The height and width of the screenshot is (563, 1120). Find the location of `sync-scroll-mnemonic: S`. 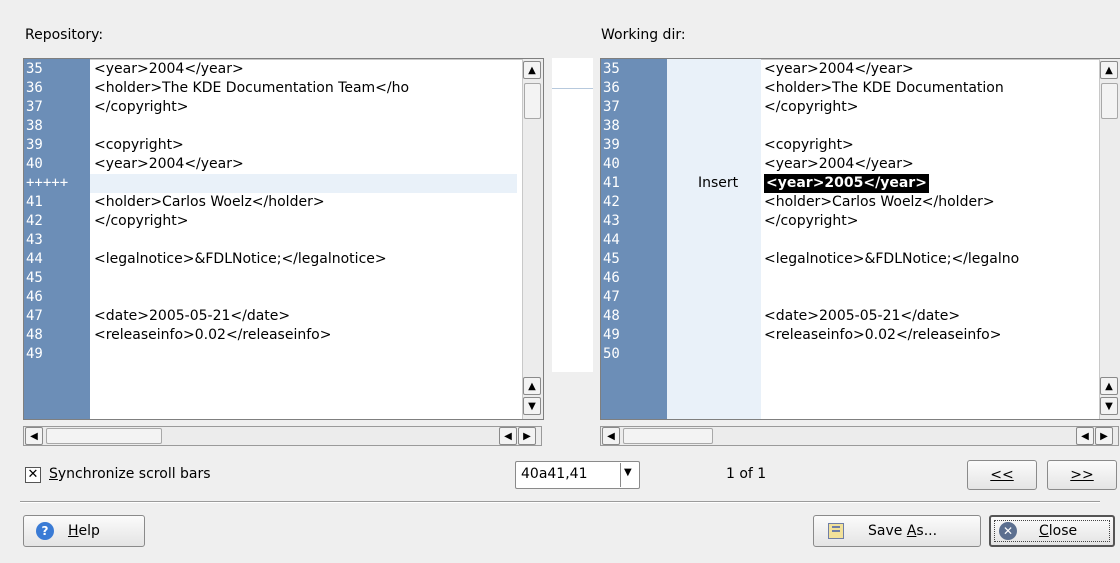

sync-scroll-mnemonic: S is located at coordinates (53, 474).